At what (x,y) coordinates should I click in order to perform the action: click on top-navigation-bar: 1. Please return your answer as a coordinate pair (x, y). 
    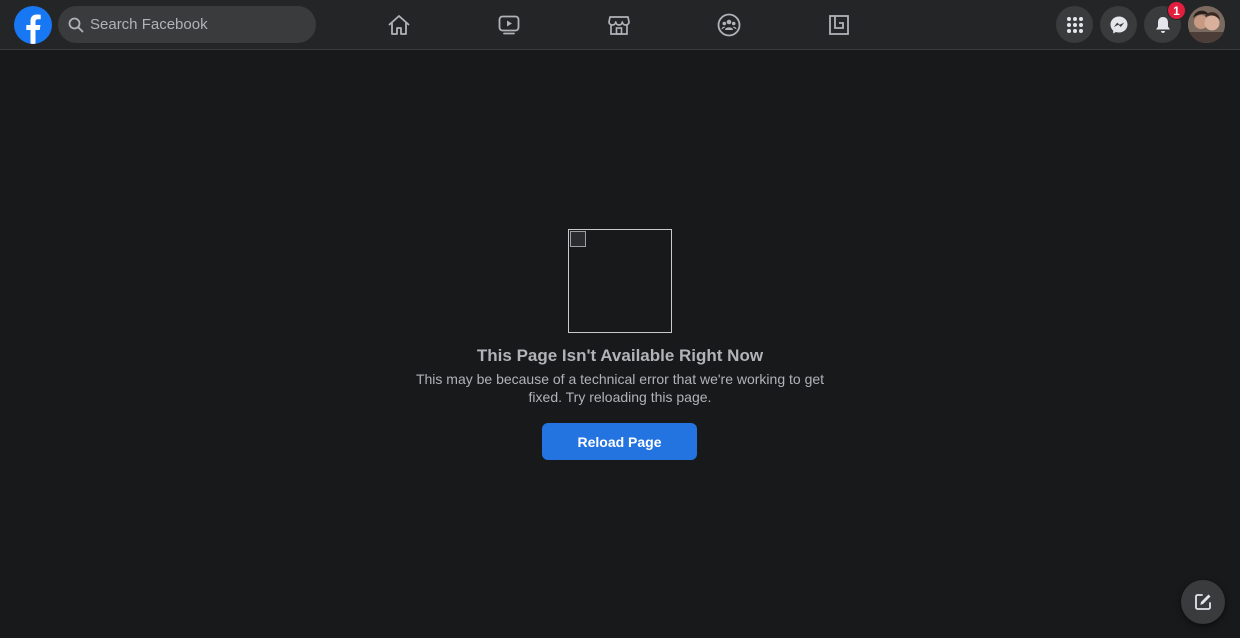
    Looking at the image, I should click on (620, 25).